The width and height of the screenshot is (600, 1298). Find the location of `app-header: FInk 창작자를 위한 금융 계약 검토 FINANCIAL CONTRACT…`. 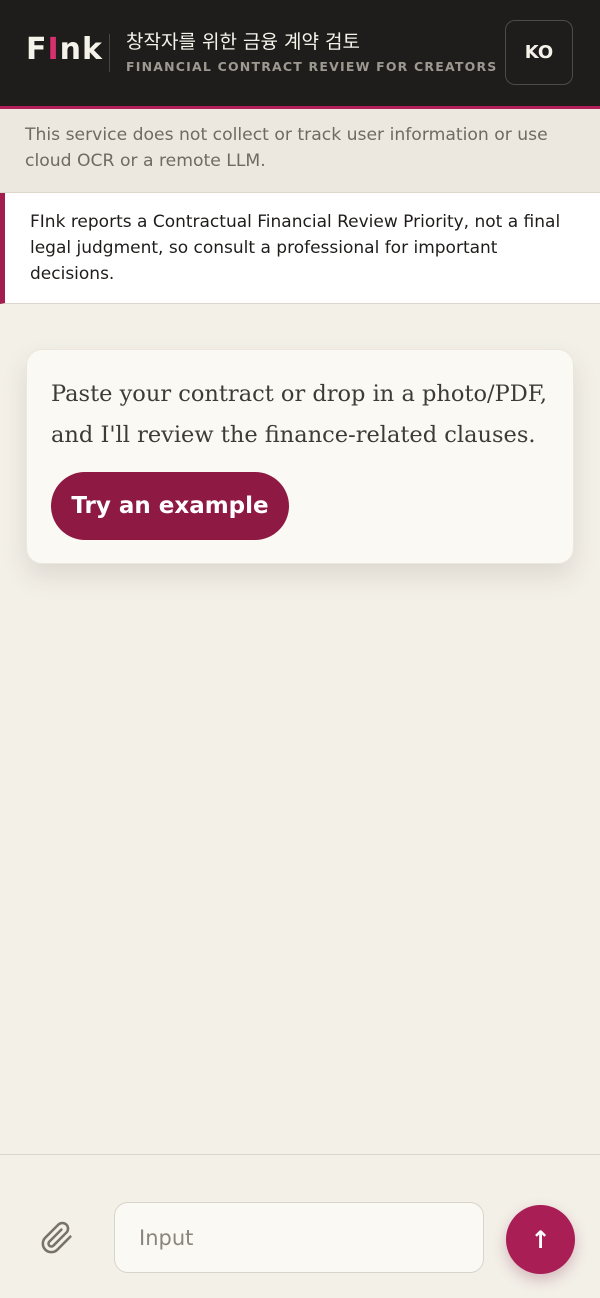

app-header: FInk 창작자를 위한 금융 계약 검토 FINANCIAL CONTRACT… is located at coordinates (300, 54).